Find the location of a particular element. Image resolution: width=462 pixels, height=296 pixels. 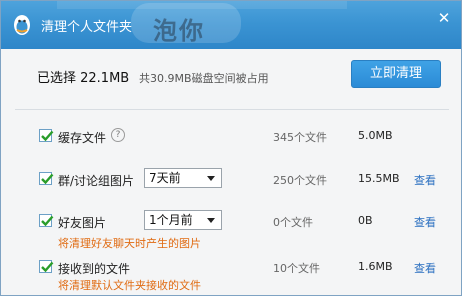

group-images-checkbox is located at coordinates (46, 178).